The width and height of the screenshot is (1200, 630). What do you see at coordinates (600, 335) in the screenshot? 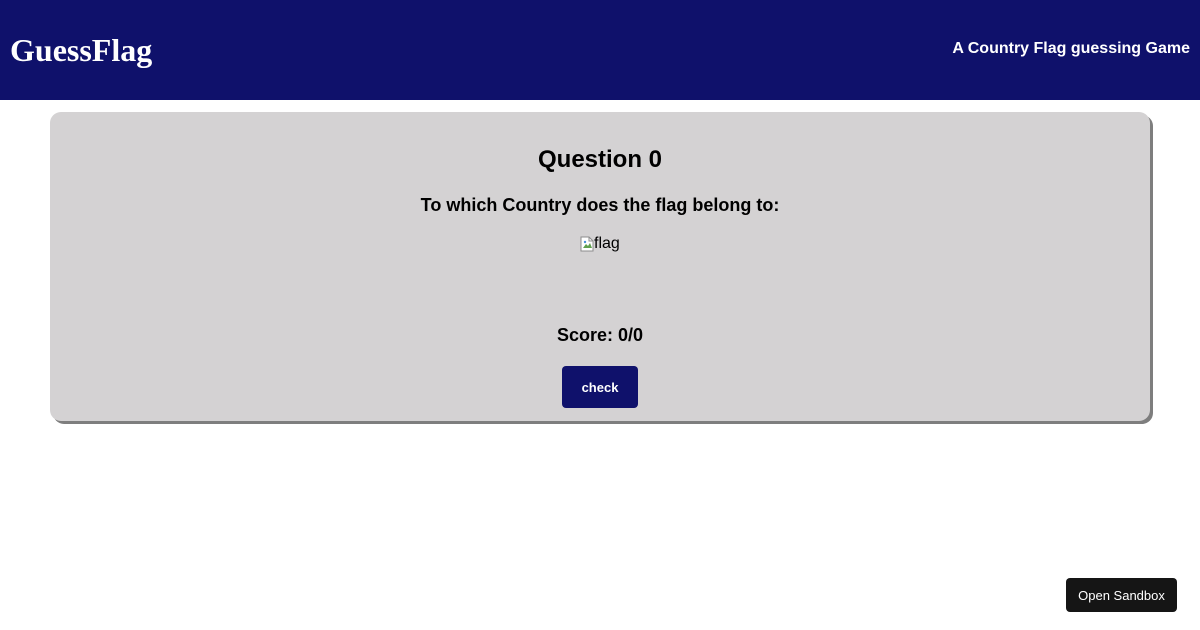
I see `score-display: Score: 0/0` at bounding box center [600, 335].